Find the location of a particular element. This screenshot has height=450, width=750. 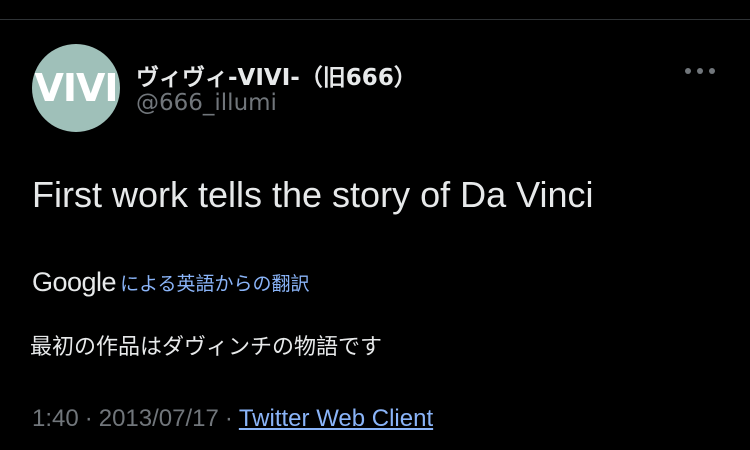

tweet-date: 2013/07/17 is located at coordinates (159, 418).